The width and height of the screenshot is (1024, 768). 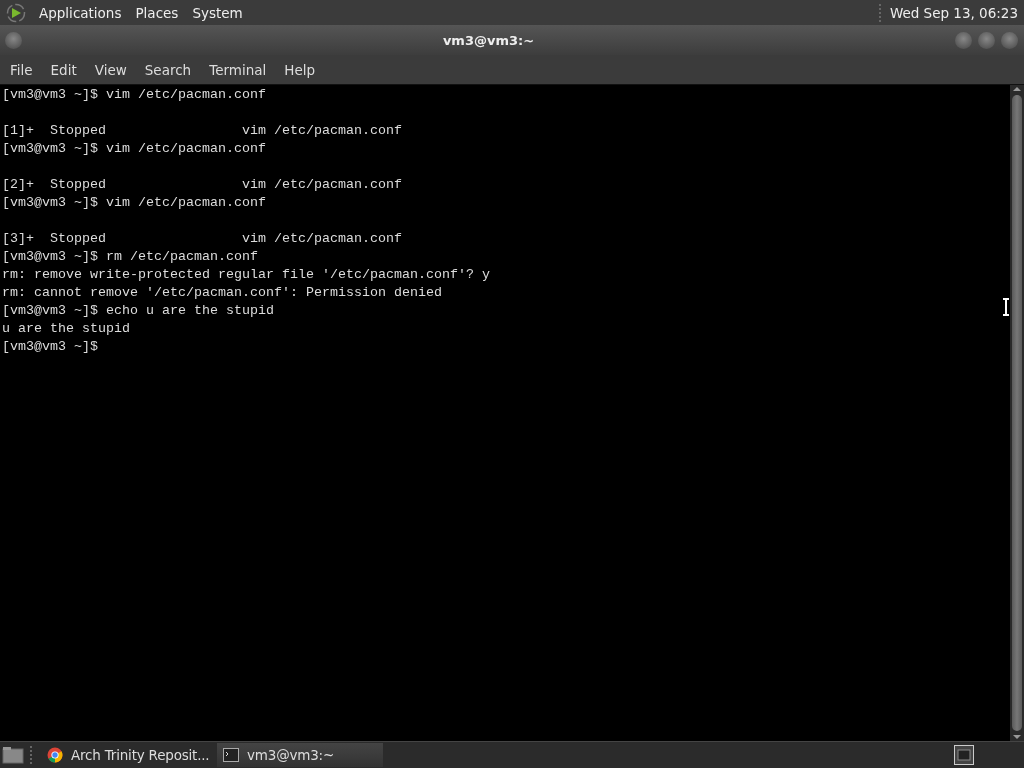 What do you see at coordinates (300, 69) in the screenshot?
I see `menu-item: Help` at bounding box center [300, 69].